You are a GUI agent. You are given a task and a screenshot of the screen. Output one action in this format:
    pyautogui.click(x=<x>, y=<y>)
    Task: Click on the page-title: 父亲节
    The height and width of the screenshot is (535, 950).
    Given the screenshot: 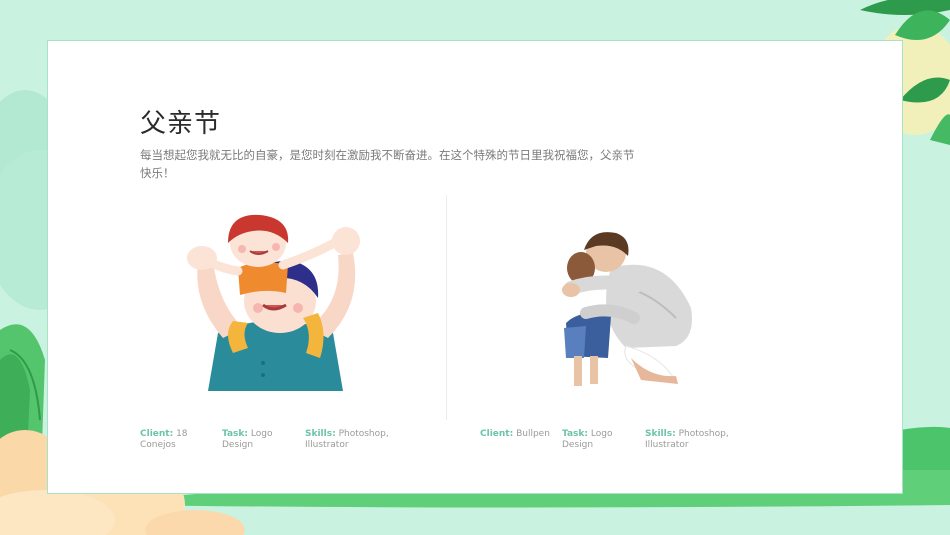 What is the action you would take?
    pyautogui.click(x=181, y=124)
    